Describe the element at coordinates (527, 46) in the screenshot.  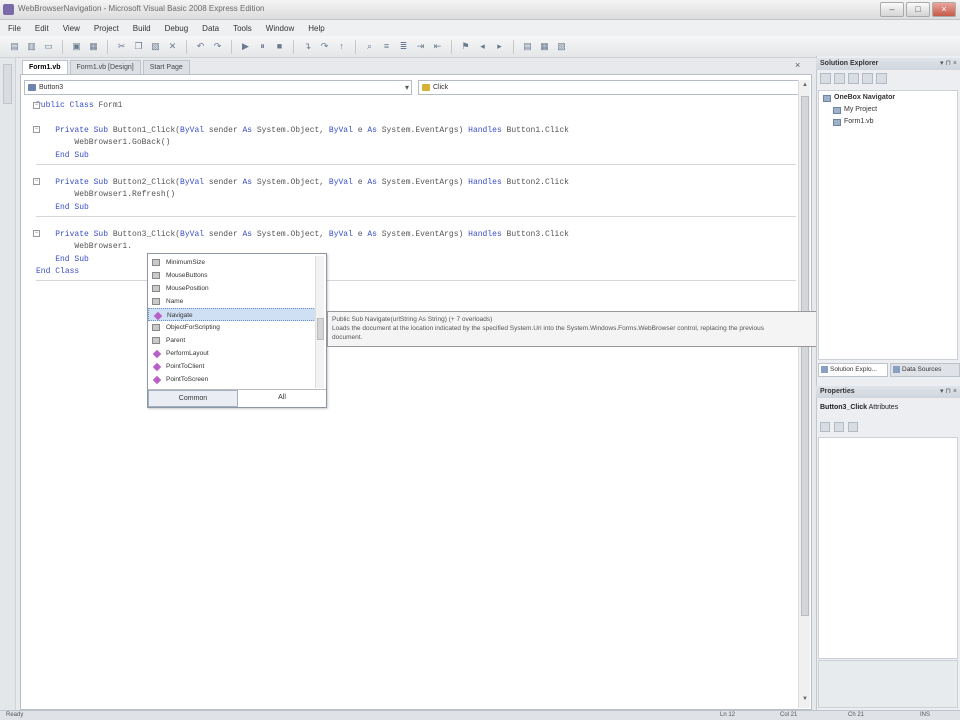
I see `solution-explorer-icon: ▤` at that location.